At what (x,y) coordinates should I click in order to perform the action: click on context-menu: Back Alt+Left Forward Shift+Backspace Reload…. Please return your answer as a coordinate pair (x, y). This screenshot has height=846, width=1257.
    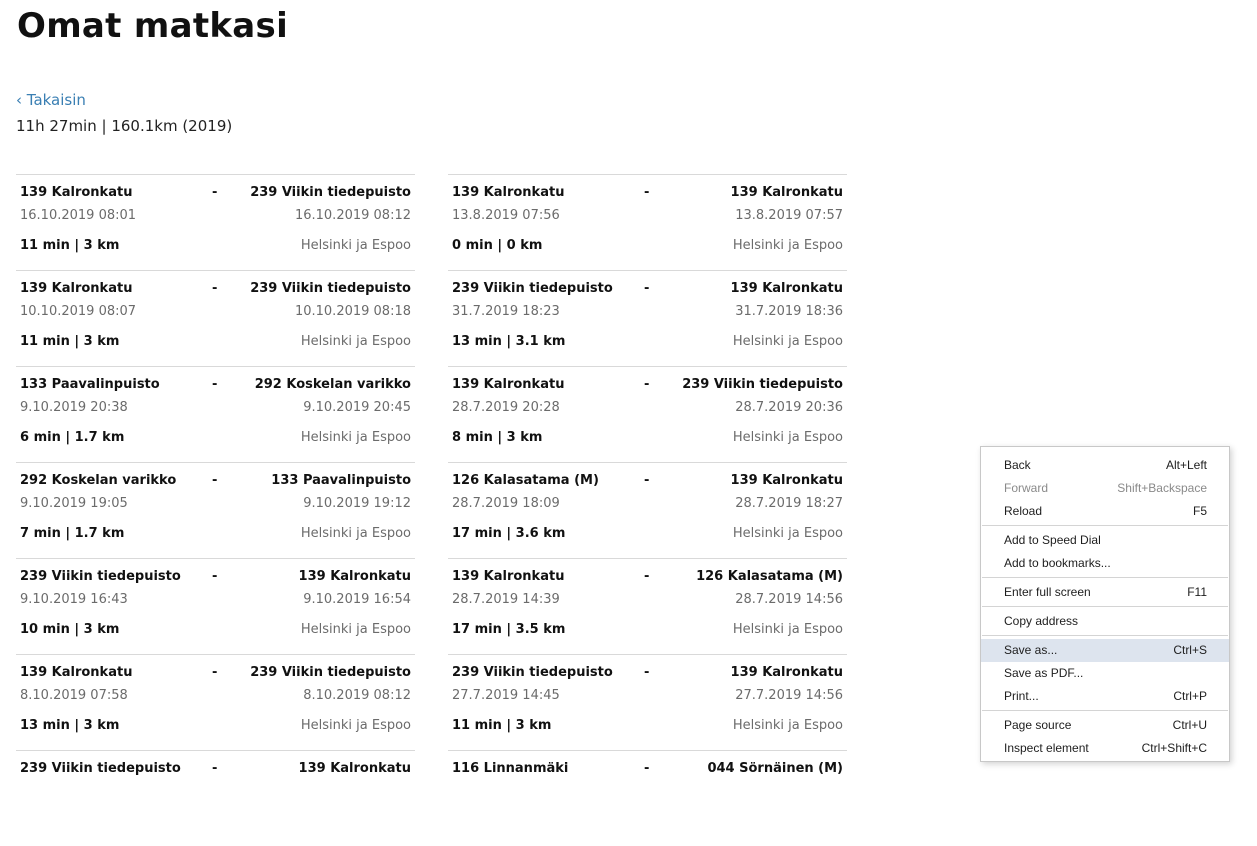
    Looking at the image, I should click on (1105, 604).